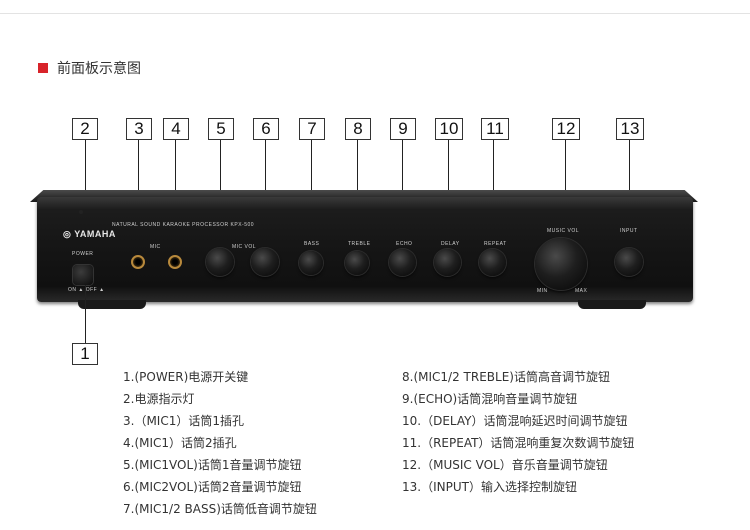 This screenshot has width=750, height=530. Describe the element at coordinates (83, 275) in the screenshot. I see `power-button` at that location.